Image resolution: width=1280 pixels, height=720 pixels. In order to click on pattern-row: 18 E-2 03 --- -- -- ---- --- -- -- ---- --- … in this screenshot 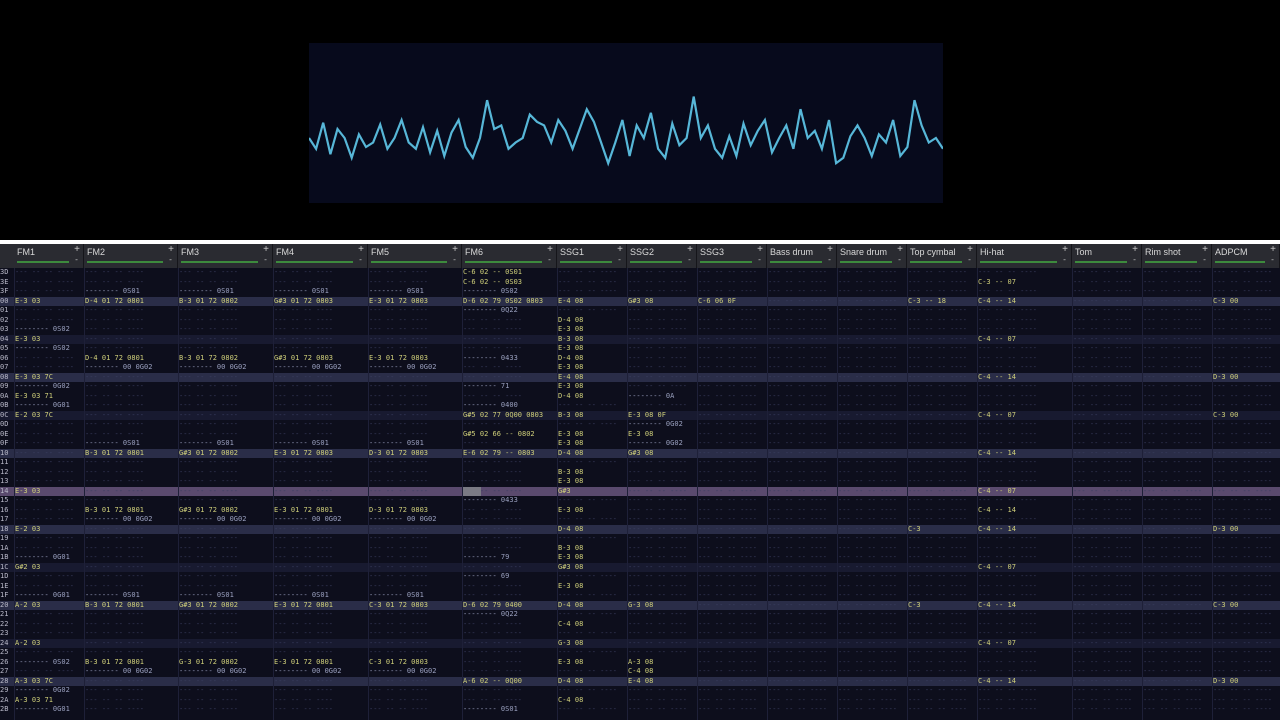, I will do `click(640, 529)`.